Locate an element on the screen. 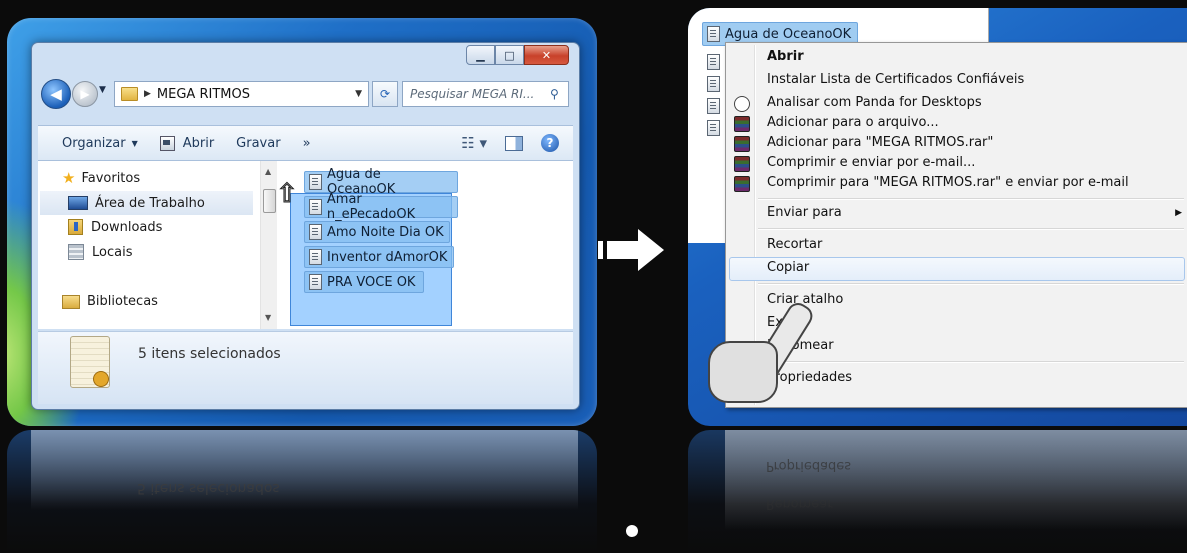 The image size is (1187, 553). pointer-arrow-icon: ⇧ is located at coordinates (287, 194).